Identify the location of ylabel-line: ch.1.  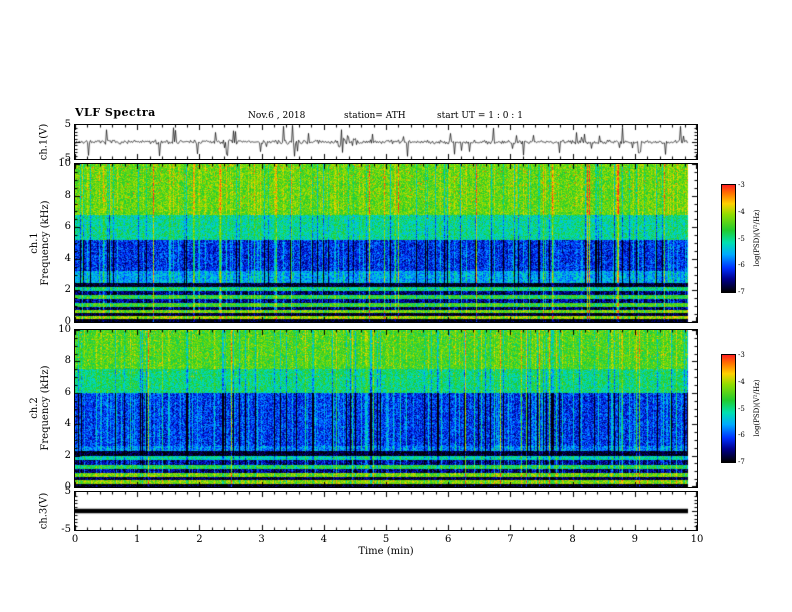
(34, 243).